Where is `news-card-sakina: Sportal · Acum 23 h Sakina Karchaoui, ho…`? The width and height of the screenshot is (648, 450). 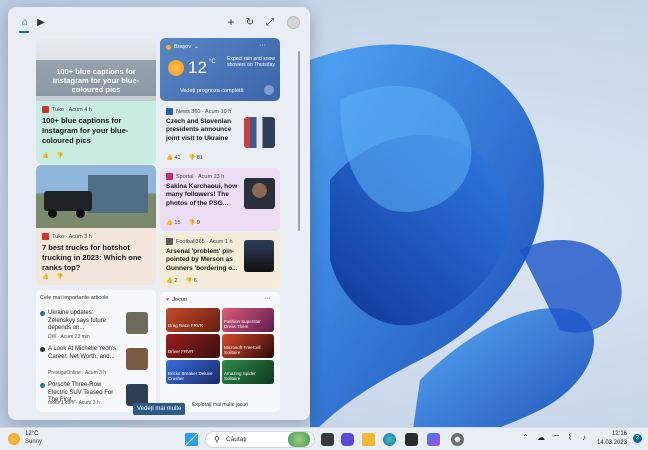
news-card-sakina: Sportal · Acum 23 h Sakina Karchaoui, ho… is located at coordinates (220, 199).